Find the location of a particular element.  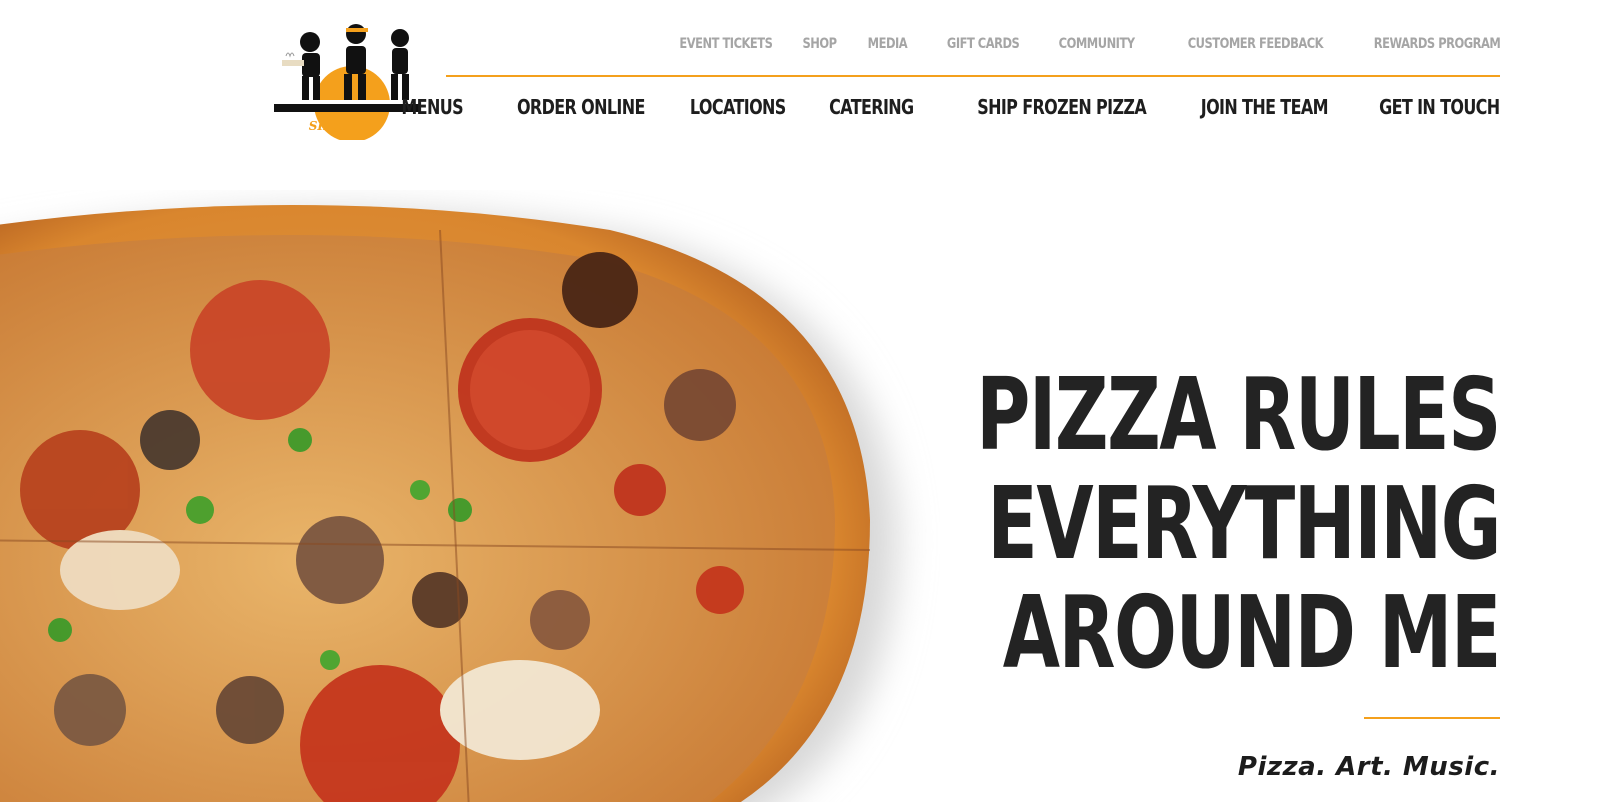

util-nav-shop: SHOP is located at coordinates (819, 44).